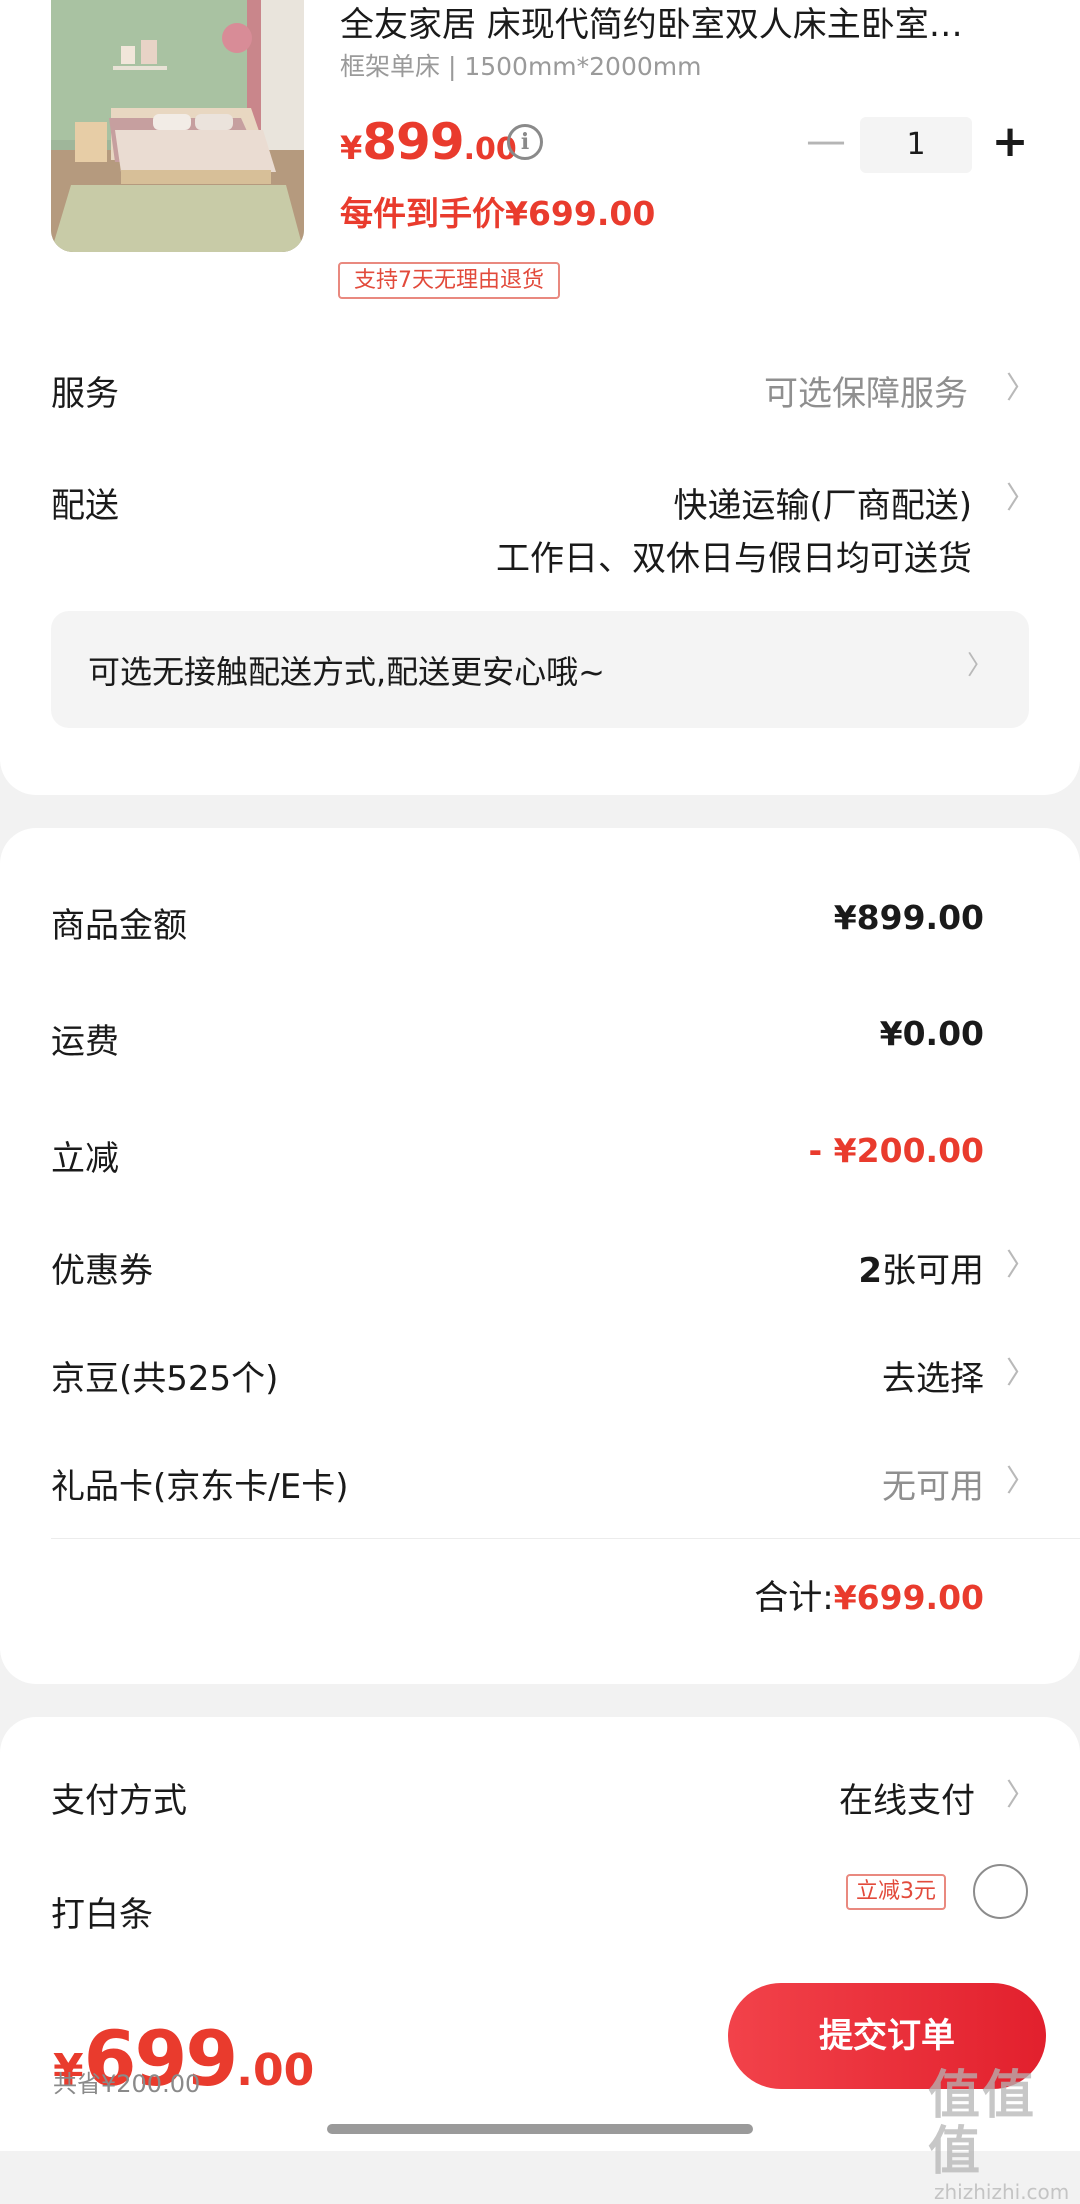 The height and width of the screenshot is (2204, 1080). I want to click on jingdou-value: 去选择, so click(933, 1375).